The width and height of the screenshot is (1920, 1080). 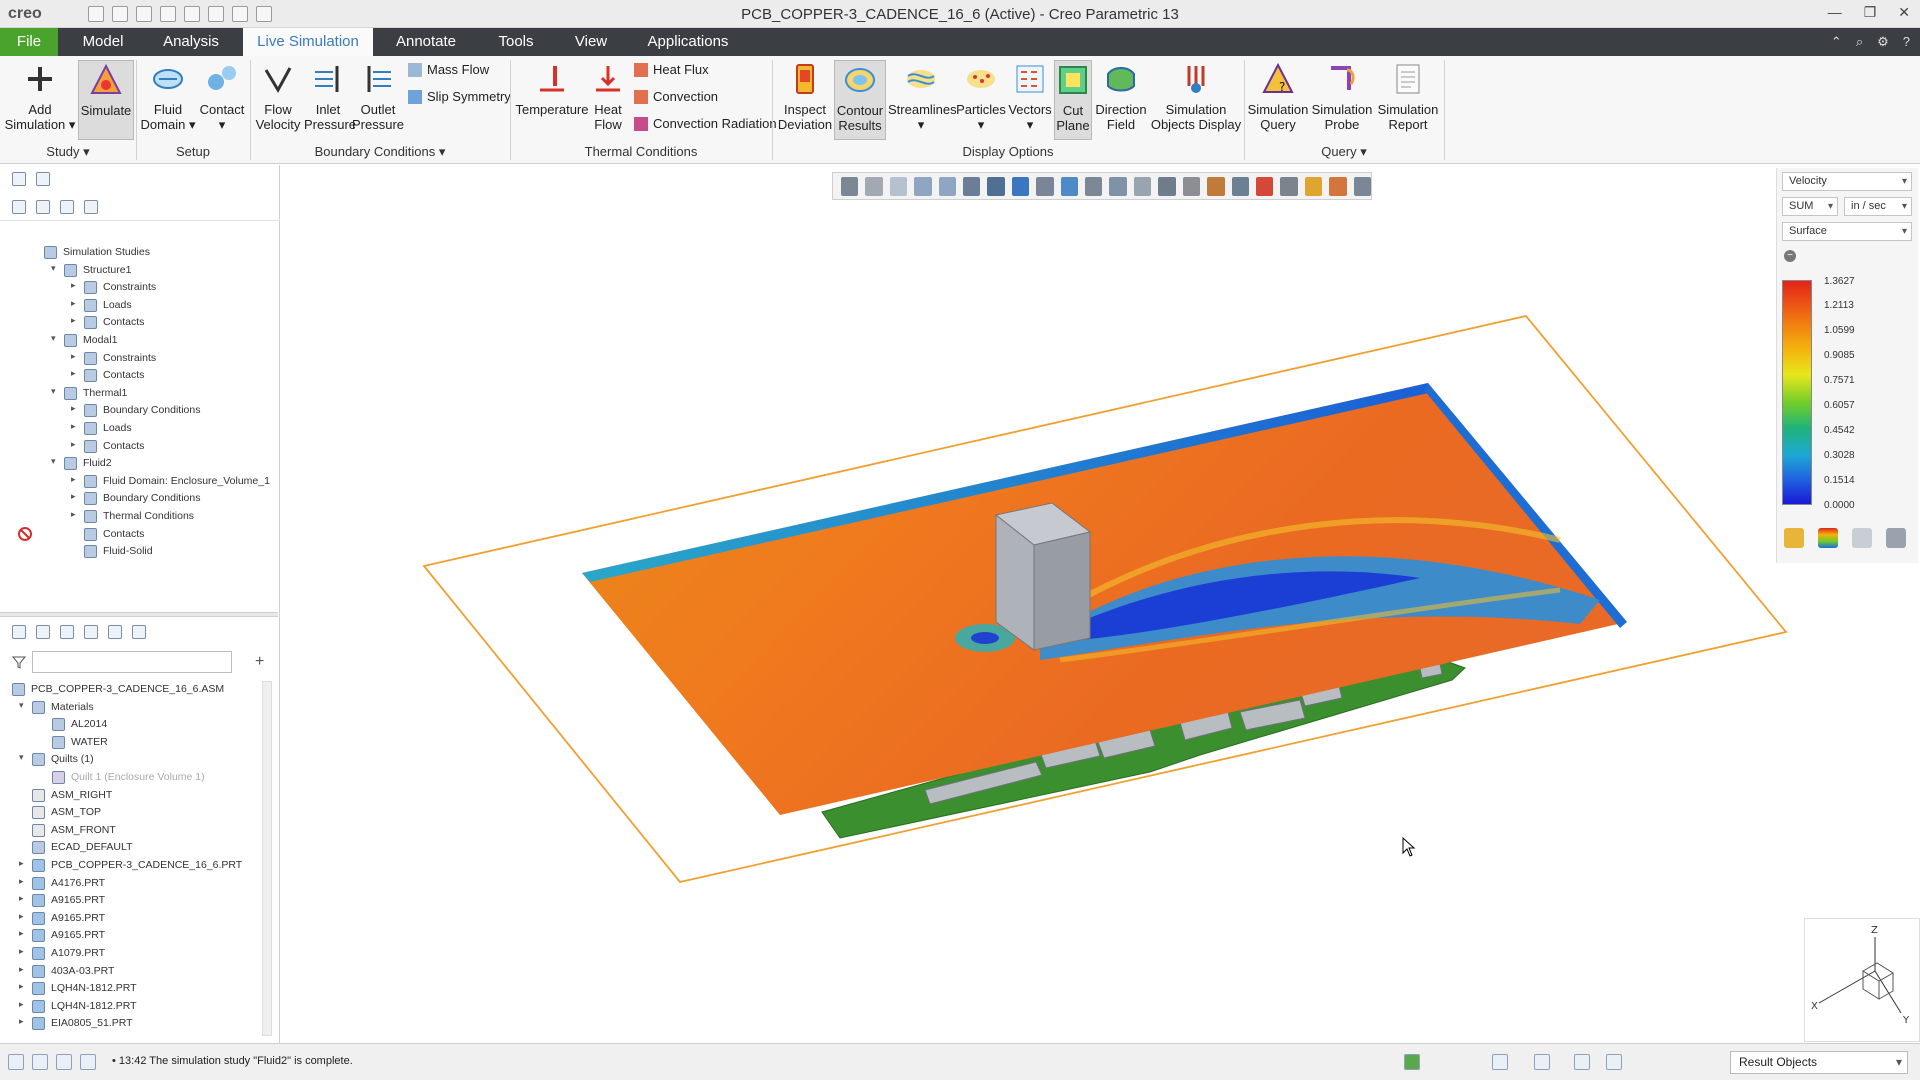 I want to click on spin-center-icon, so click(x=996, y=186).